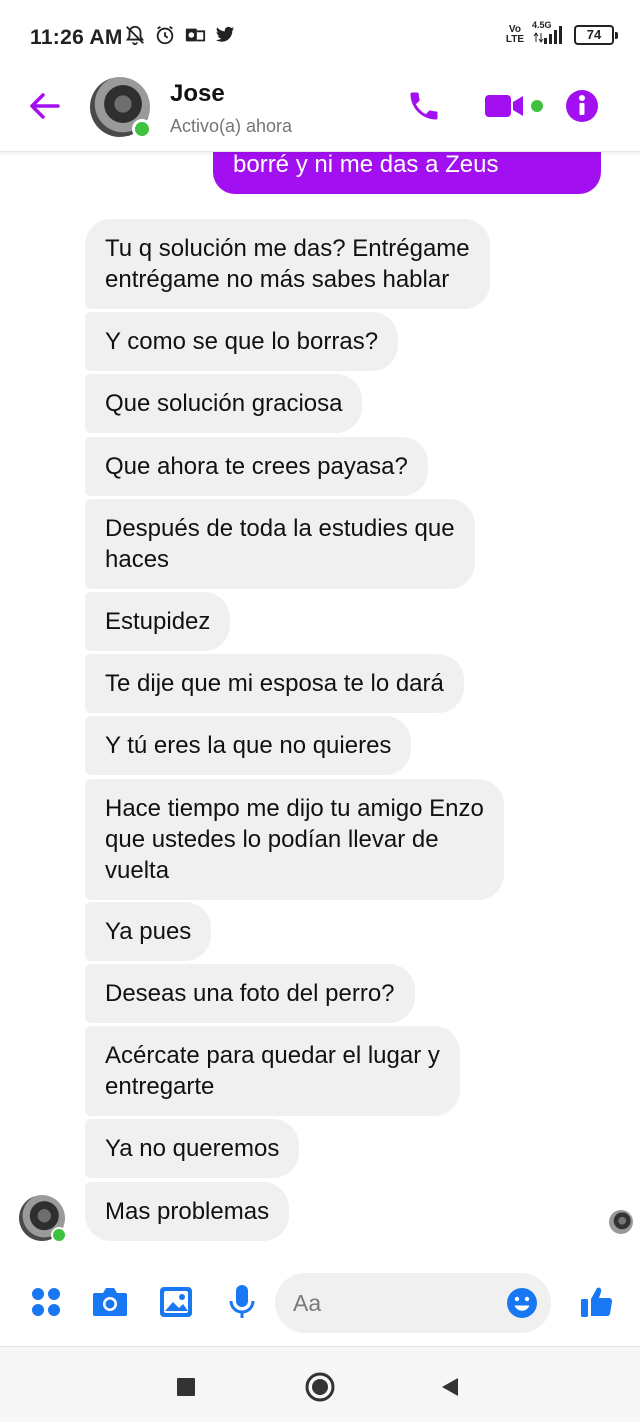 The width and height of the screenshot is (640, 1422). What do you see at coordinates (274, 683) in the screenshot?
I see `incoming-message: Te dije que mi esposa te lo dará` at bounding box center [274, 683].